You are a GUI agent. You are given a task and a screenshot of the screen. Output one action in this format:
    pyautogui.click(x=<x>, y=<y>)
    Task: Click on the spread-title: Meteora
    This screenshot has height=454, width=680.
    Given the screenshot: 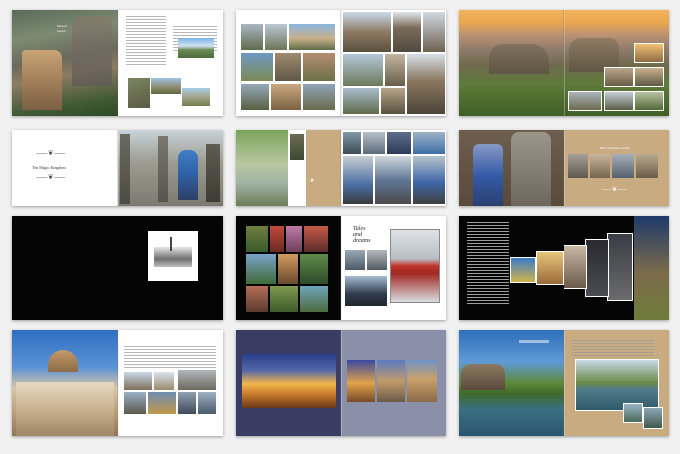 What is the action you would take?
    pyautogui.click(x=62, y=26)
    